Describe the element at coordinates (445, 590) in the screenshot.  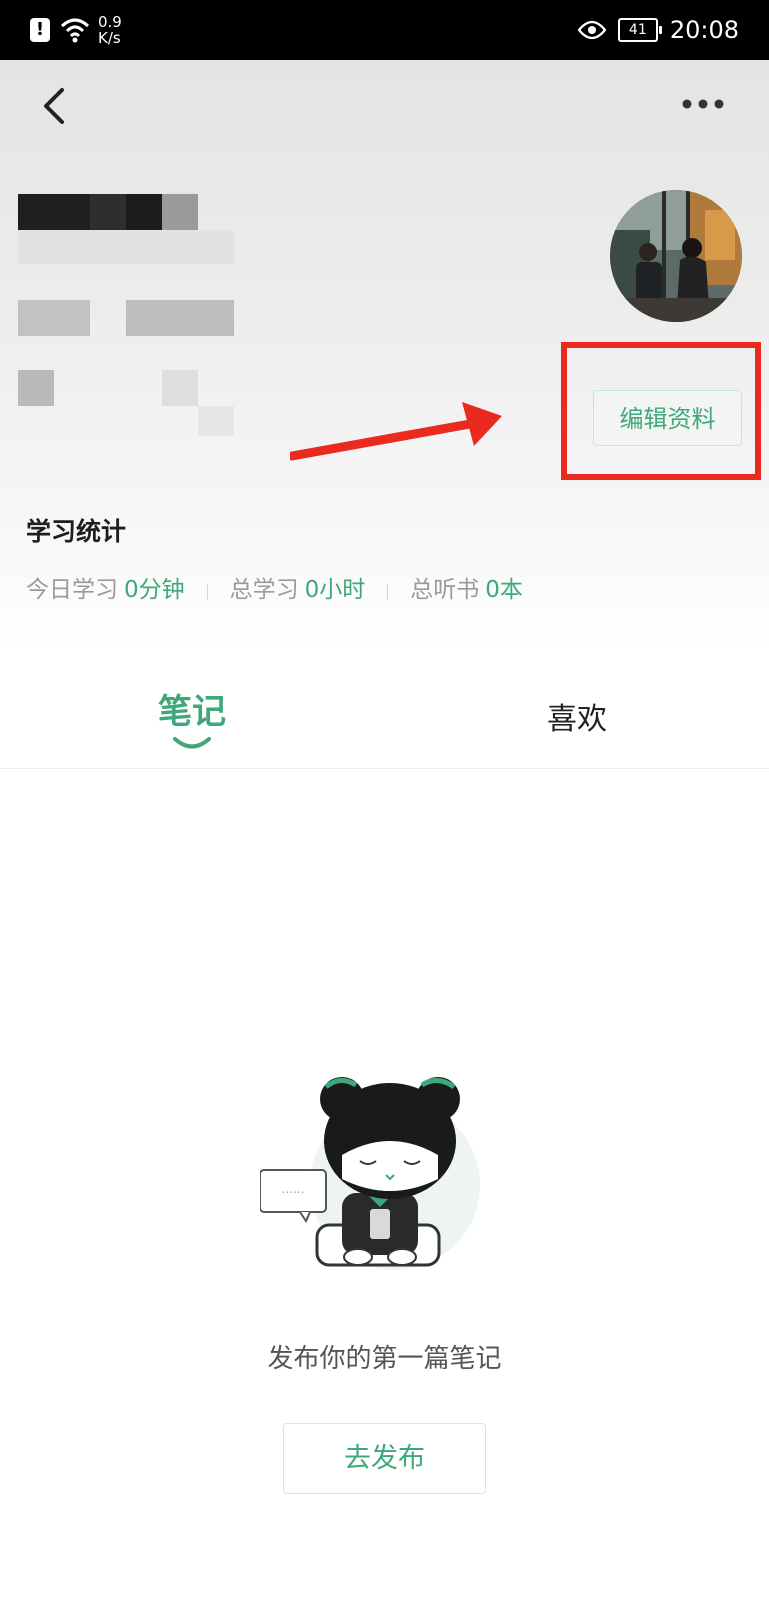
I see `stat-label-books: 总听书` at that location.